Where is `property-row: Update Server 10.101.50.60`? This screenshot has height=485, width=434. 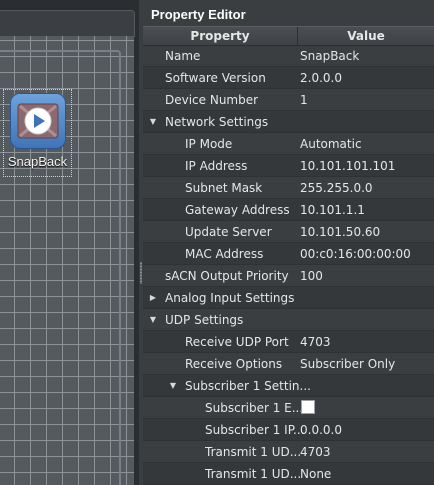
property-row: Update Server 10.101.50.60 is located at coordinates (288, 232).